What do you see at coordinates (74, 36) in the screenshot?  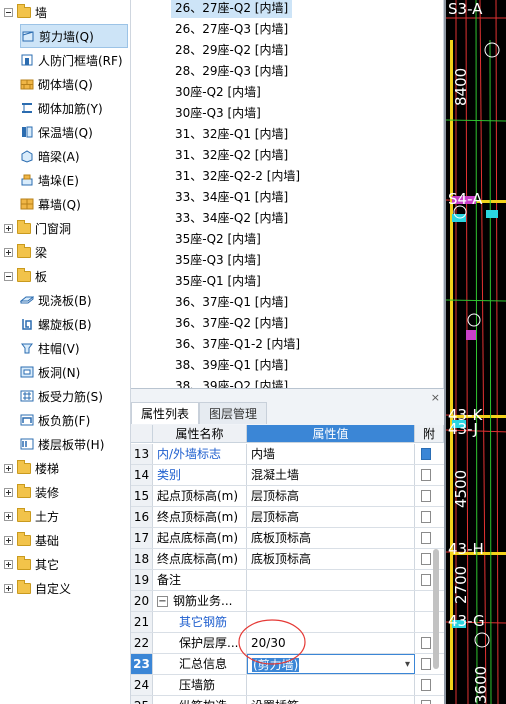 I see `tree-item: 剪力墙(Q)` at bounding box center [74, 36].